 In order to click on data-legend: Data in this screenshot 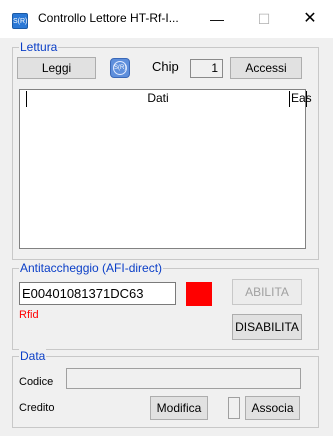, I will do `click(33, 356)`.